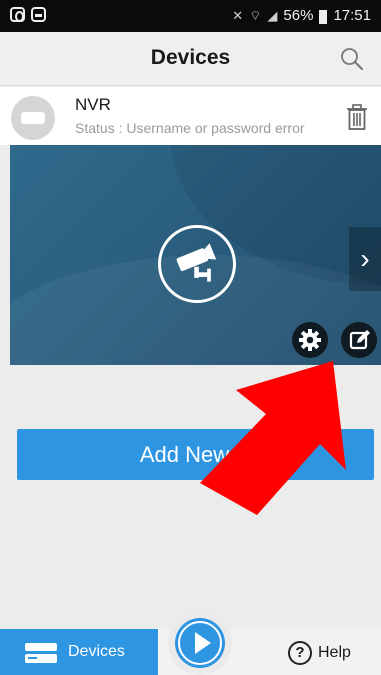  Describe the element at coordinates (96, 651) in the screenshot. I see `tab-devices-label: Devices` at that location.